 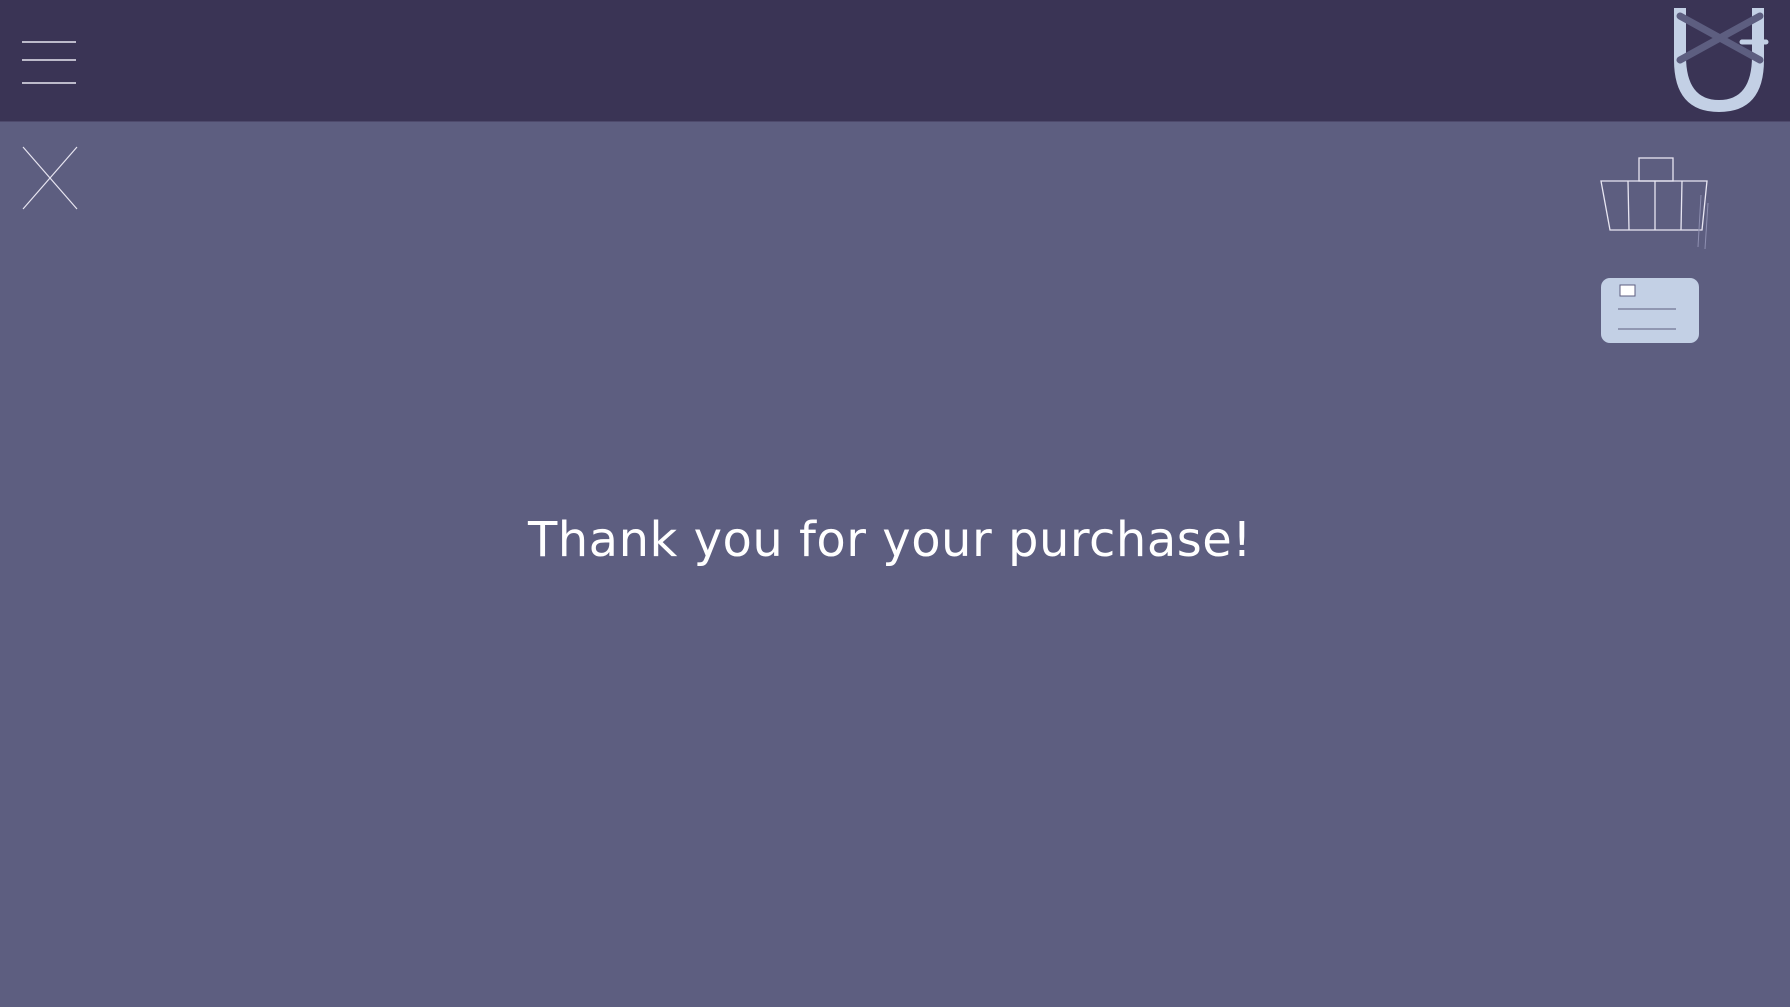 What do you see at coordinates (895, 61) in the screenshot?
I see `top-bar` at bounding box center [895, 61].